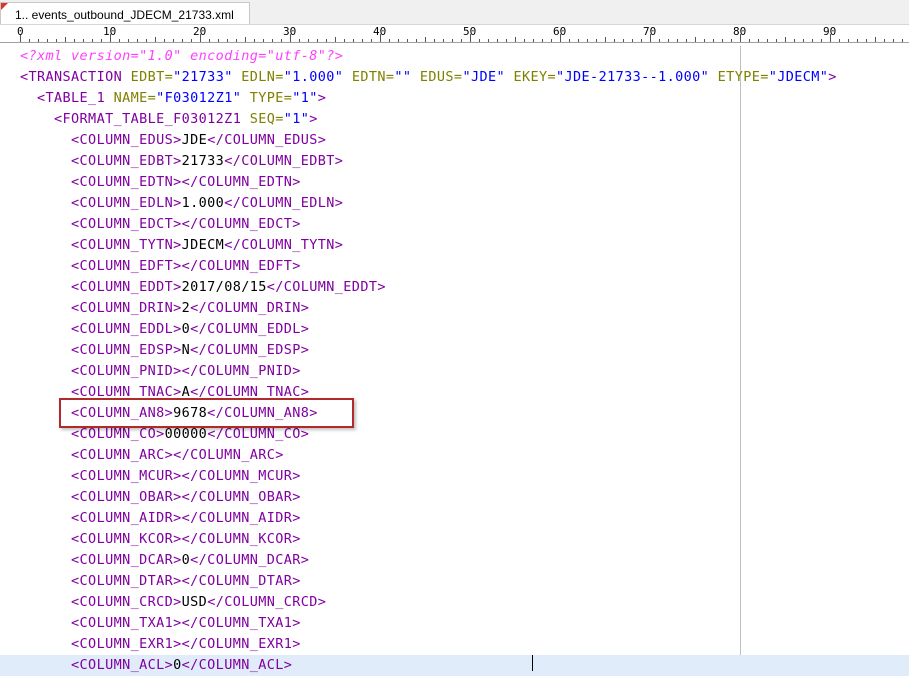 This screenshot has height=676, width=909. I want to click on code-line: <COLUMN_MCUR></COLUMN_MCUR>, so click(454, 476).